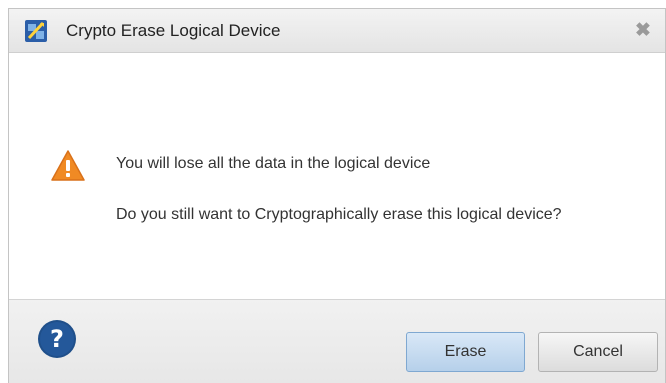 This screenshot has width=666, height=383. Describe the element at coordinates (598, 352) in the screenshot. I see `cancel-button: Cancel` at that location.